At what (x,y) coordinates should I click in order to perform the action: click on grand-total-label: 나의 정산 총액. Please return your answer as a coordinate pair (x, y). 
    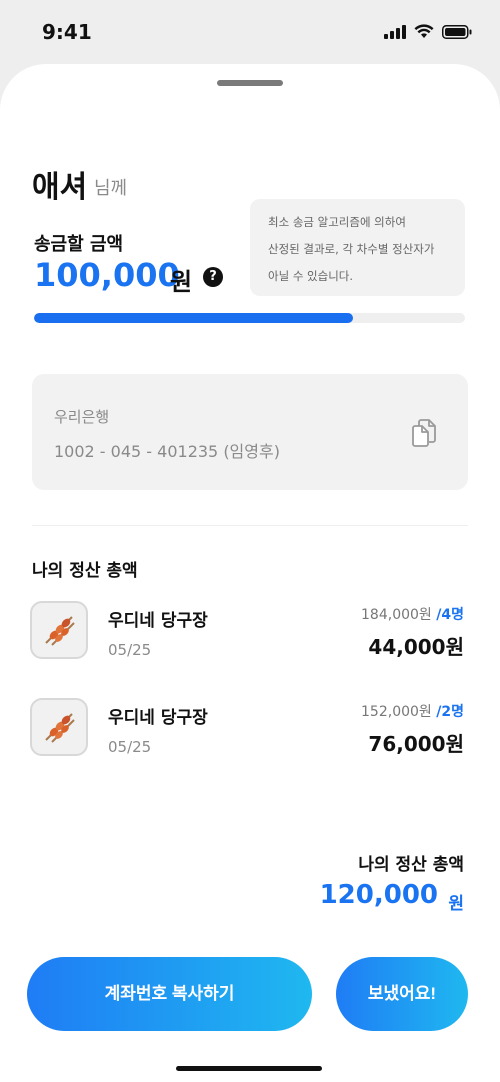
    Looking at the image, I should click on (411, 865).